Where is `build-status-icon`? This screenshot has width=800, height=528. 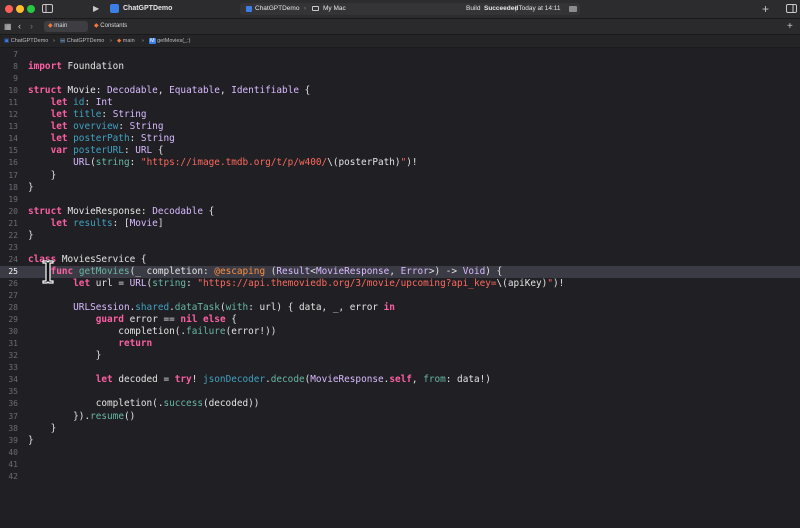 build-status-icon is located at coordinates (573, 9).